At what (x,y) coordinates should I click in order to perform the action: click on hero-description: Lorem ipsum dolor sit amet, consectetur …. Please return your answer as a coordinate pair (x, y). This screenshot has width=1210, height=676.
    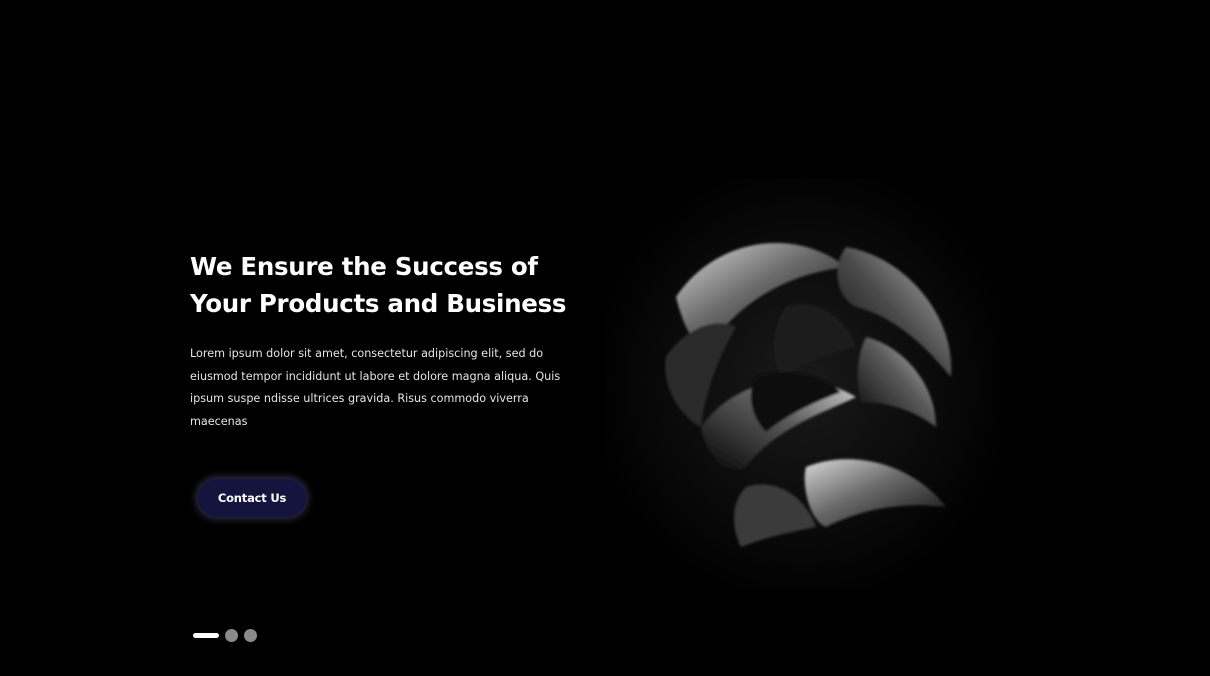
    Looking at the image, I should click on (375, 387).